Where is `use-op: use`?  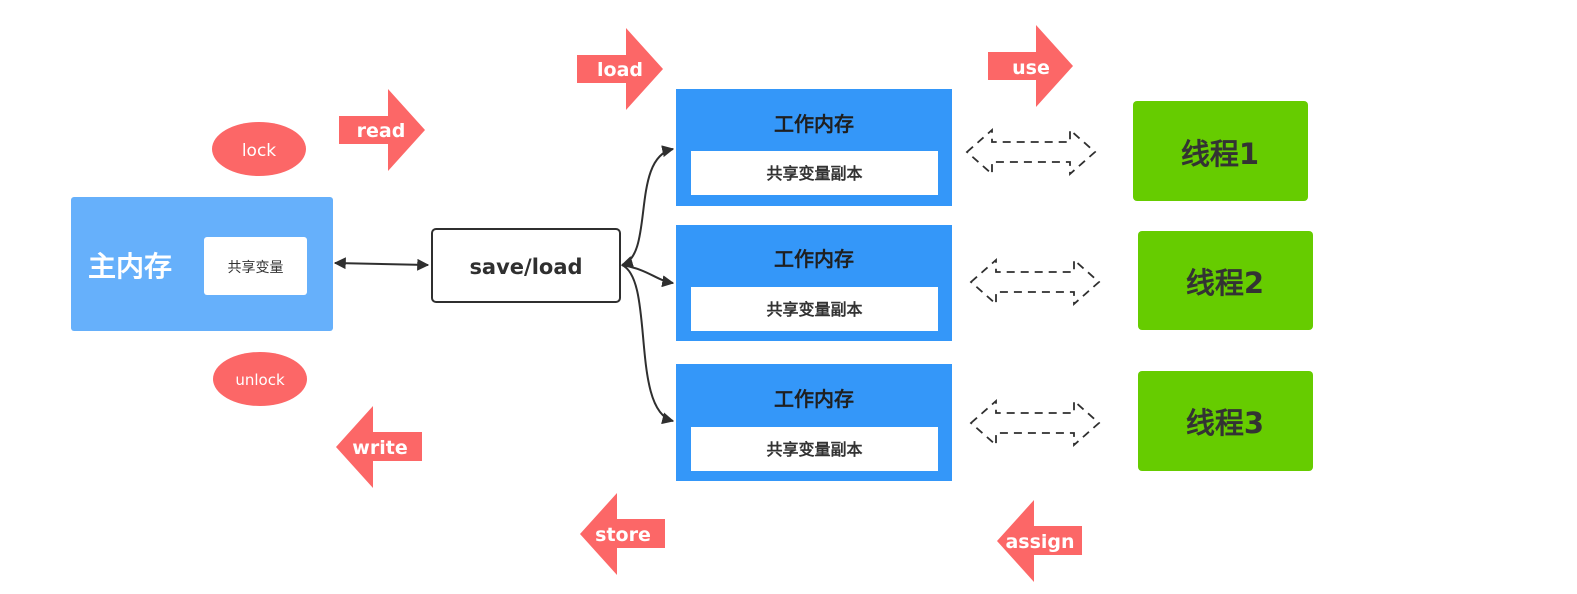
use-op: use is located at coordinates (1030, 66).